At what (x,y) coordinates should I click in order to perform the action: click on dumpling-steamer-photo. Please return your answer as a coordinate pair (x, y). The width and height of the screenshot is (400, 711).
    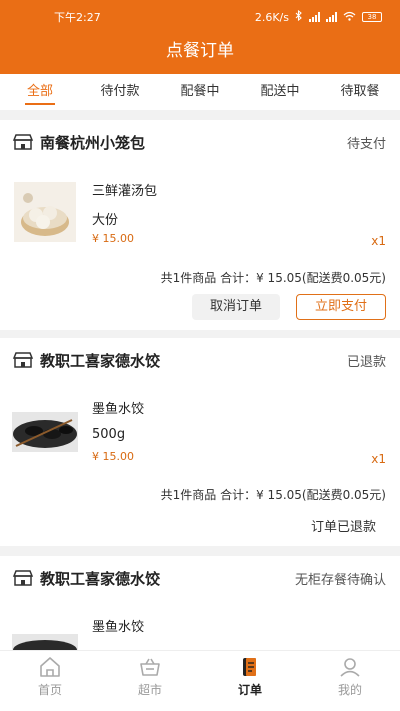
    Looking at the image, I should click on (45, 212).